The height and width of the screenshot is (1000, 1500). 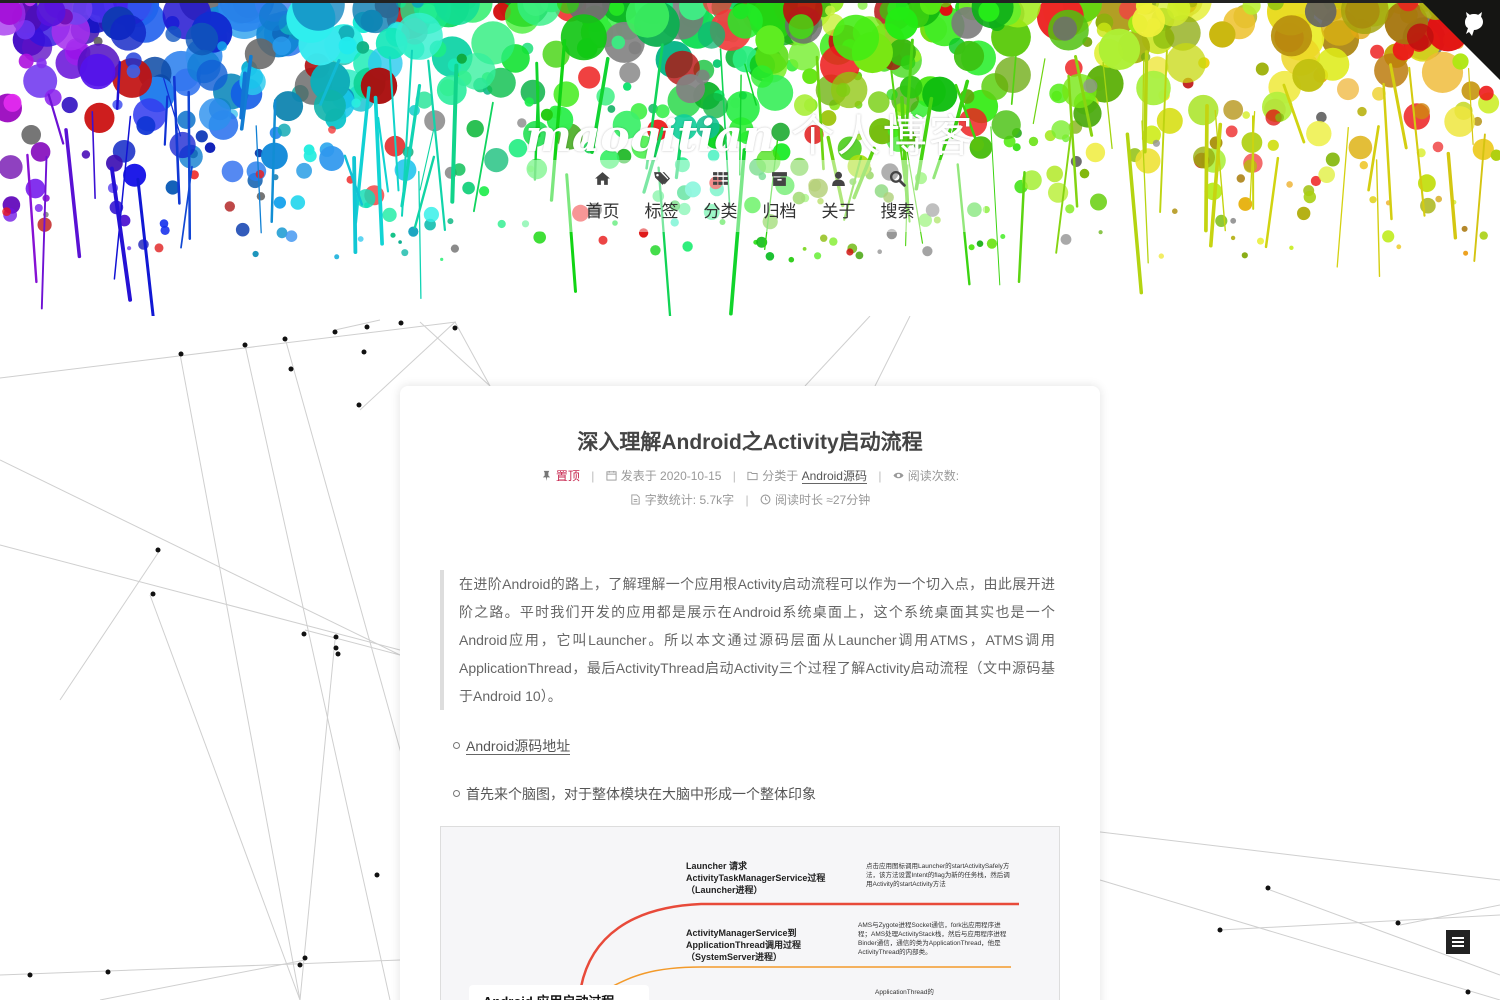 What do you see at coordinates (798, 500) in the screenshot?
I see `readtime-label: 阅读时长` at bounding box center [798, 500].